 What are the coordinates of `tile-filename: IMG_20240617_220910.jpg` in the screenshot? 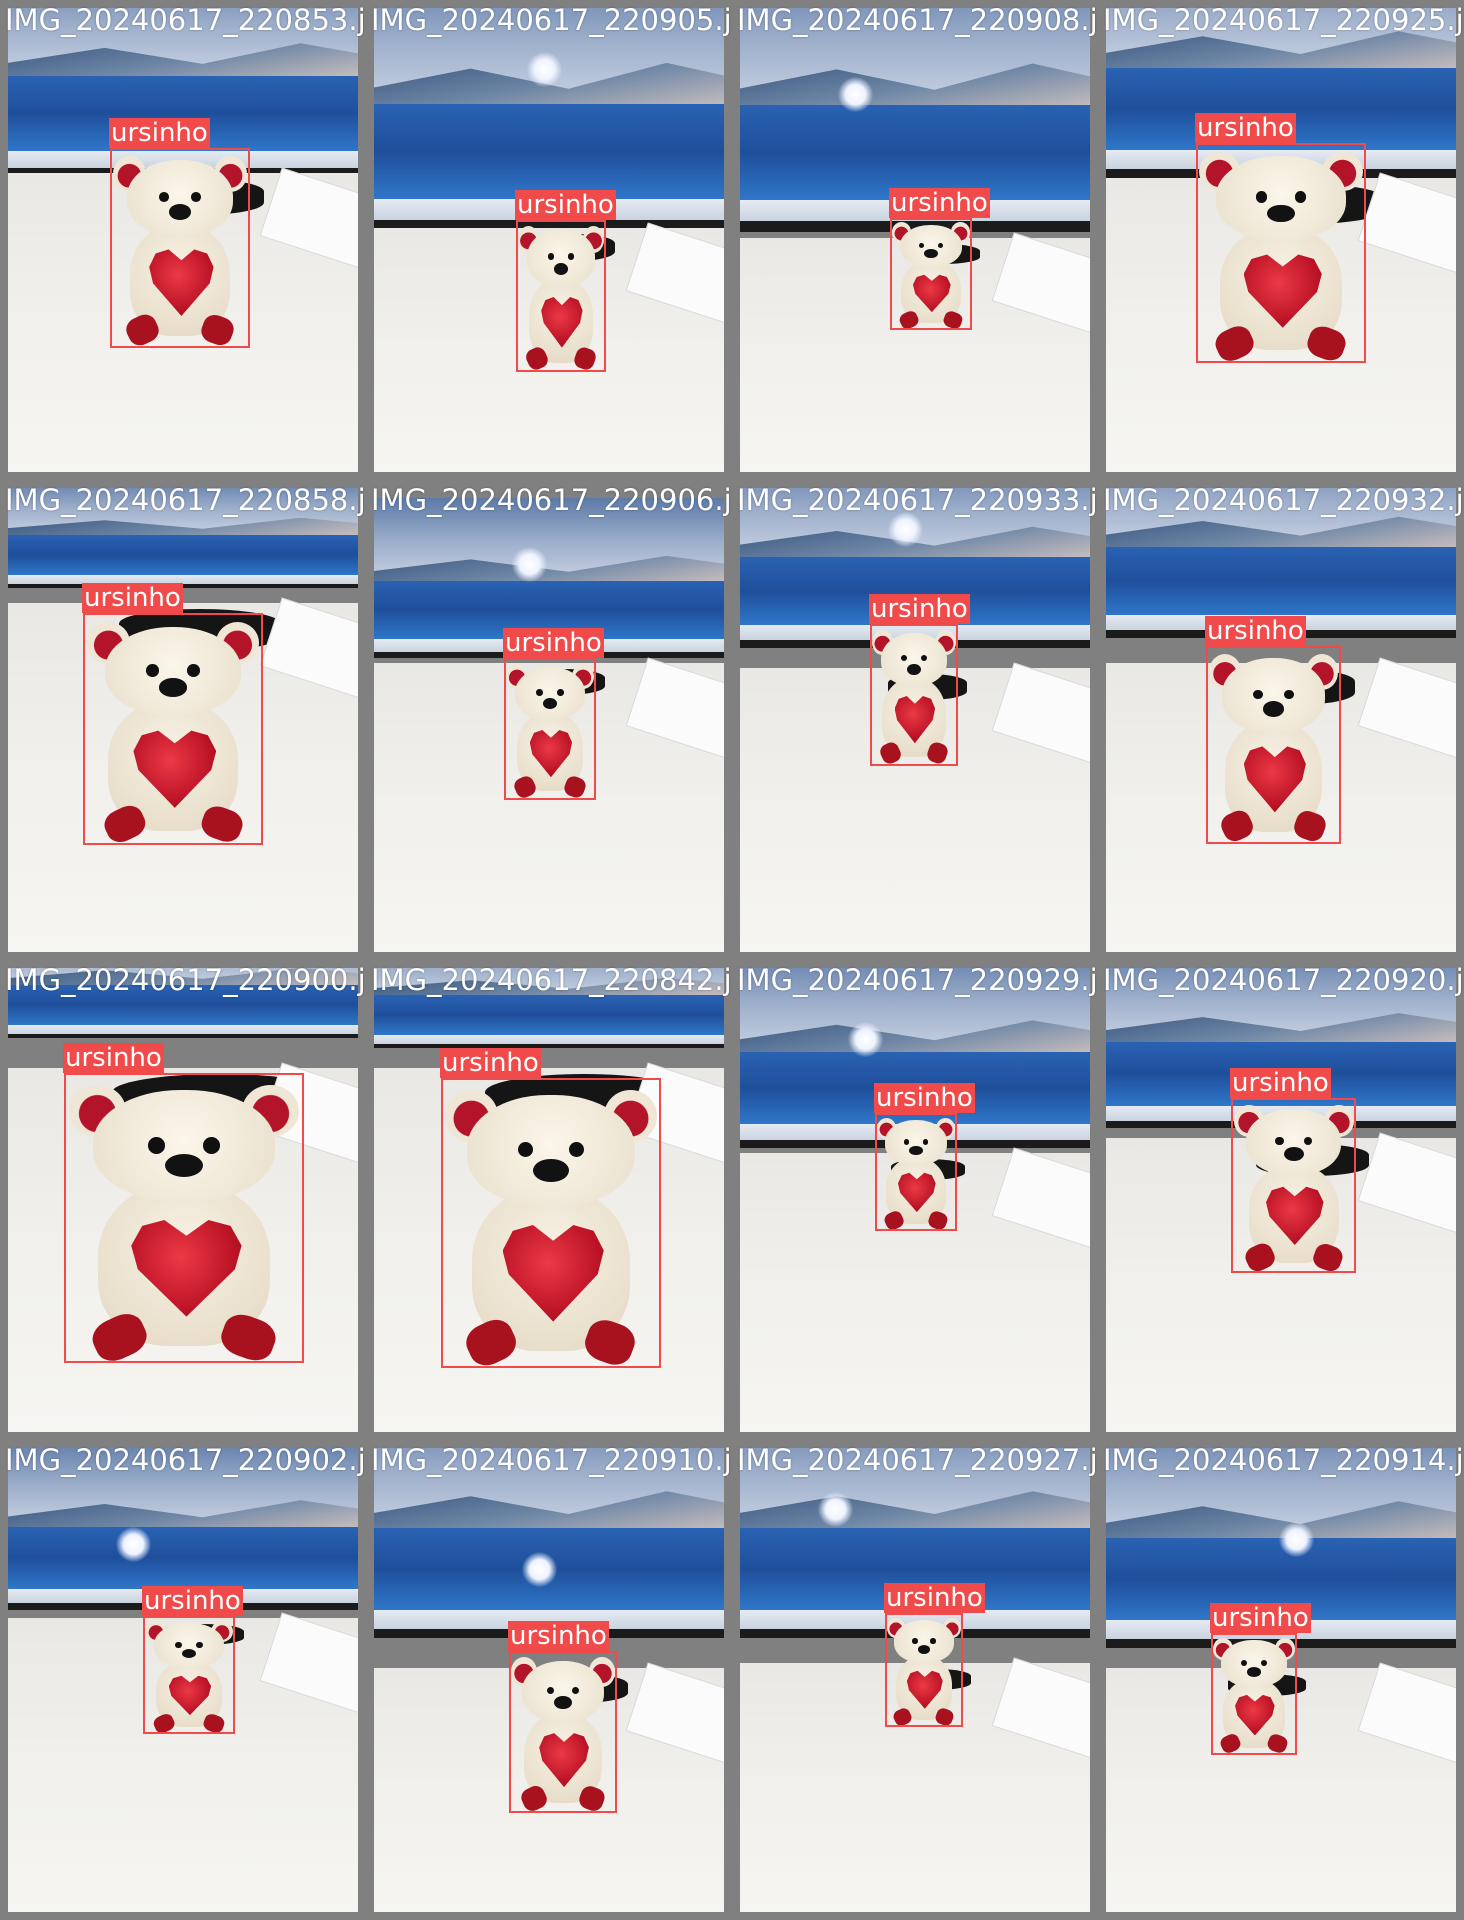 It's located at (551, 1460).